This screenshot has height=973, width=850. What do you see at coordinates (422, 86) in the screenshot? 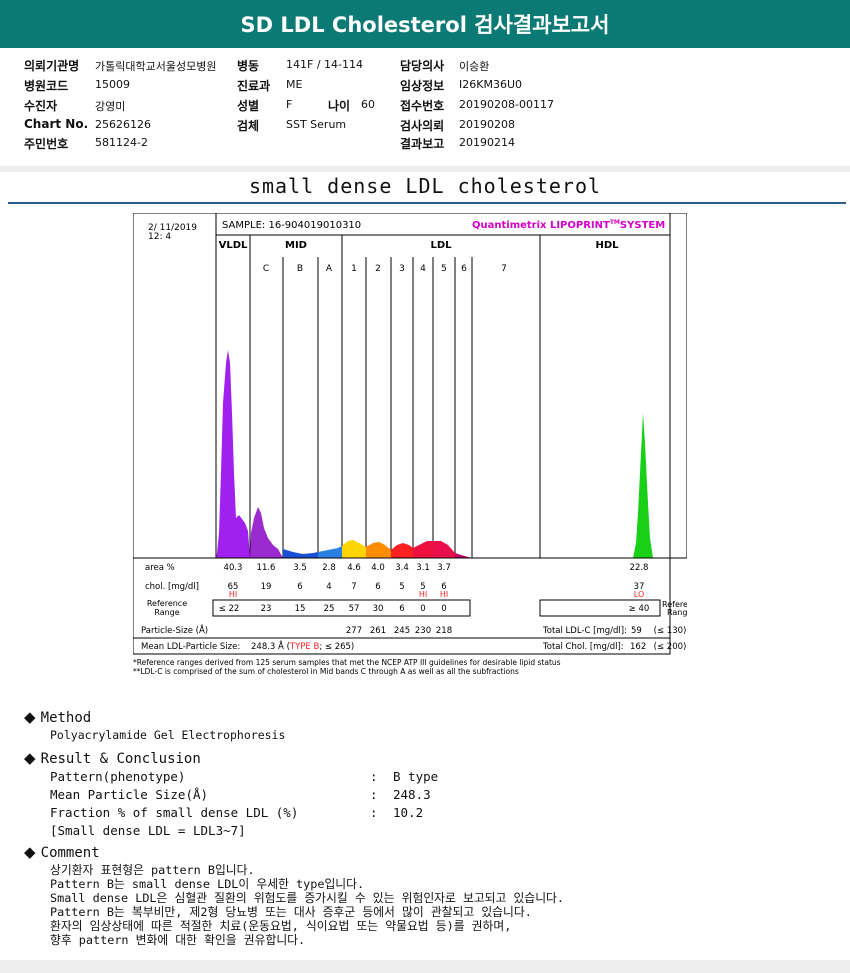
I see `info-label: 임상정보` at bounding box center [422, 86].